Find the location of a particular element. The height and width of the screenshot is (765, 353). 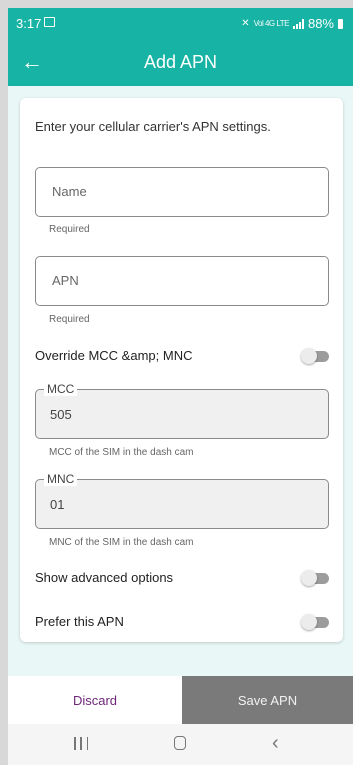

battery-icon is located at coordinates (340, 23).